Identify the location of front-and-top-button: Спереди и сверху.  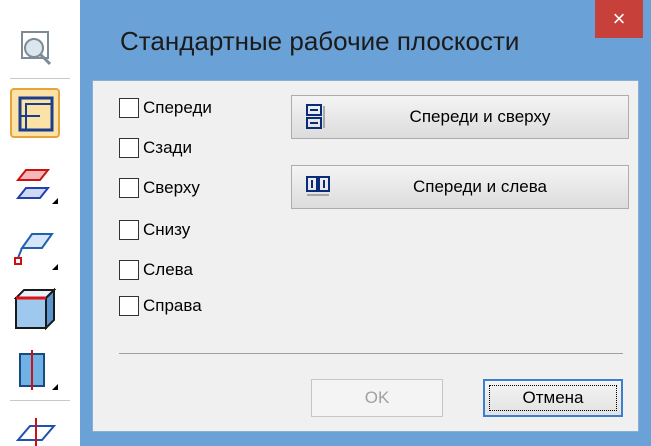
(460, 117).